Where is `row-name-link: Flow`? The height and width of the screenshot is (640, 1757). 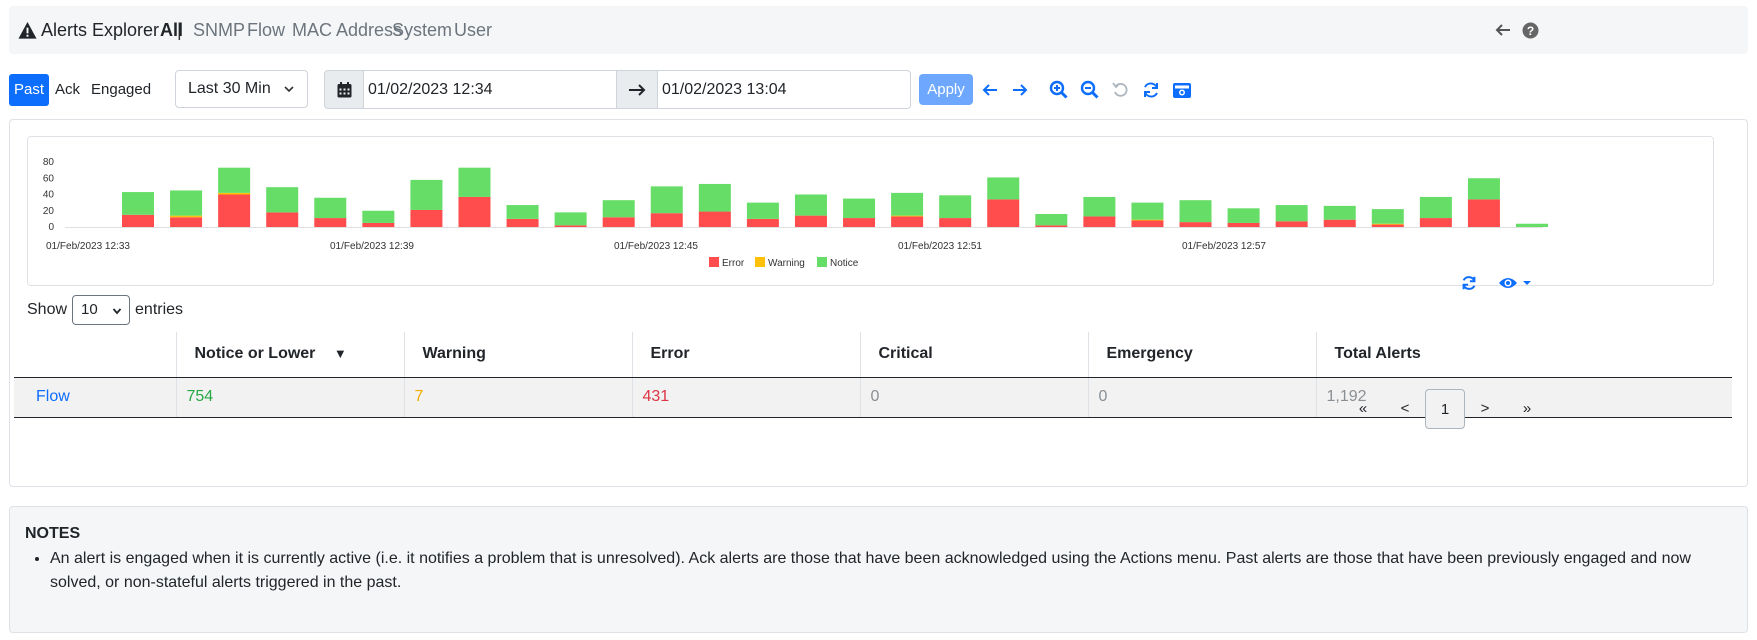 row-name-link: Flow is located at coordinates (95, 397).